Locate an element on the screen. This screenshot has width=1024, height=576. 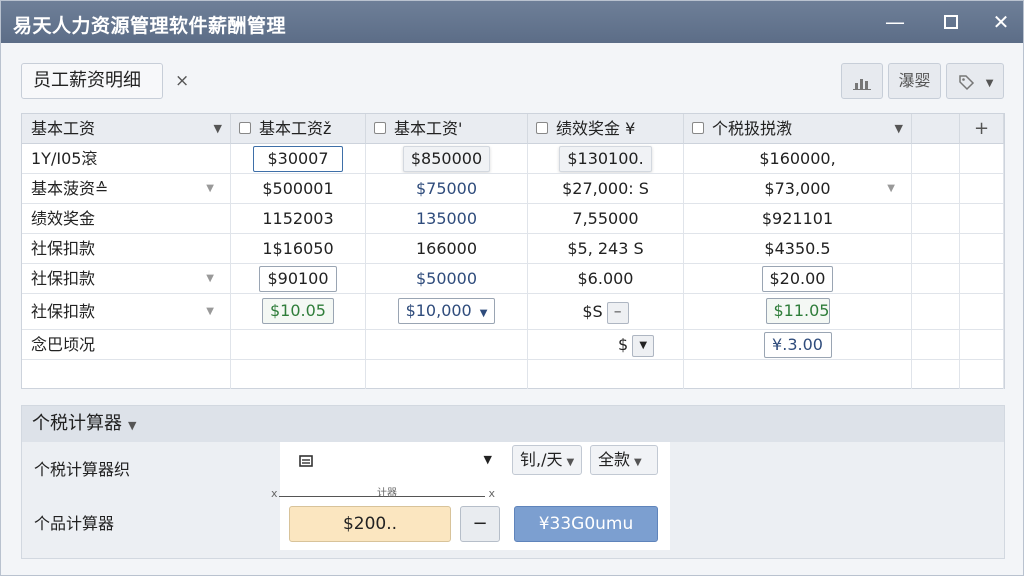
toolbar-text-button: 瀑婴 is located at coordinates (914, 81).